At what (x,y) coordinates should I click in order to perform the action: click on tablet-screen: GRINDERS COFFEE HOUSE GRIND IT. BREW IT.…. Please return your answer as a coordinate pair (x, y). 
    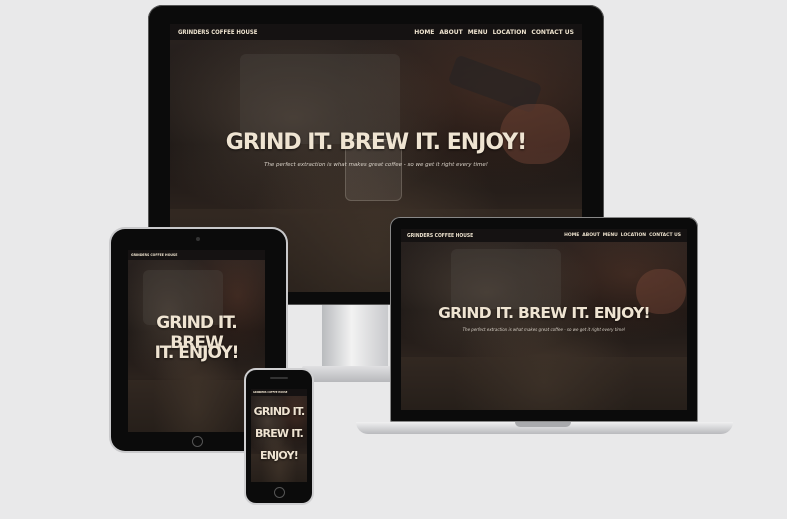
    Looking at the image, I should click on (196, 341).